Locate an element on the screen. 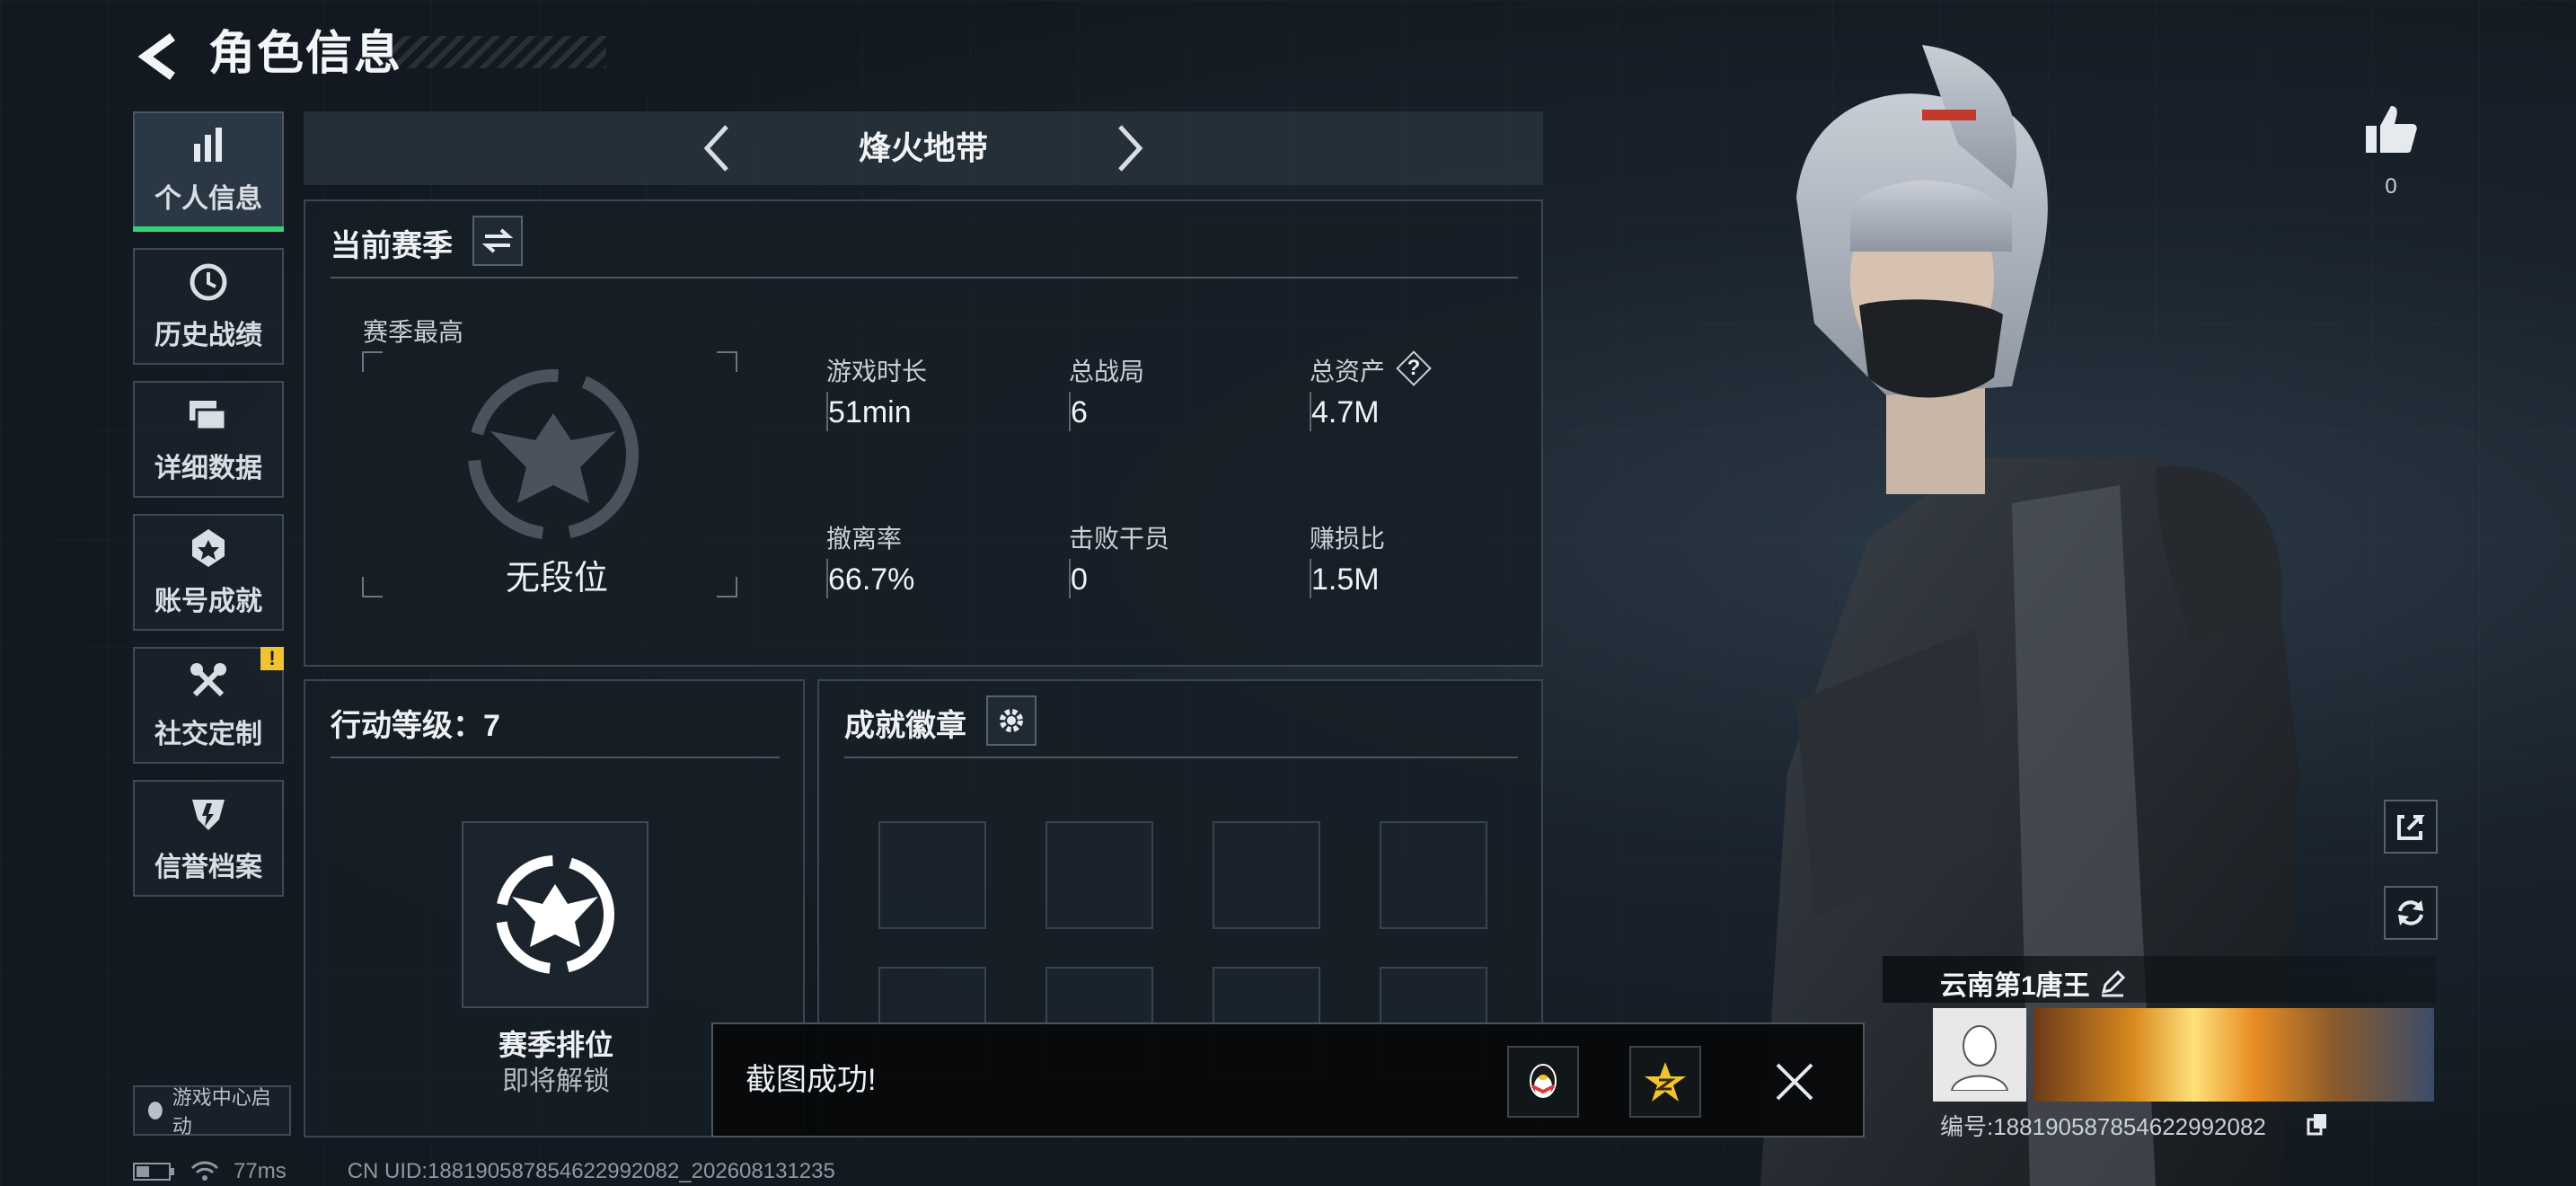  qzone-star-icon is located at coordinates (1665, 1082).